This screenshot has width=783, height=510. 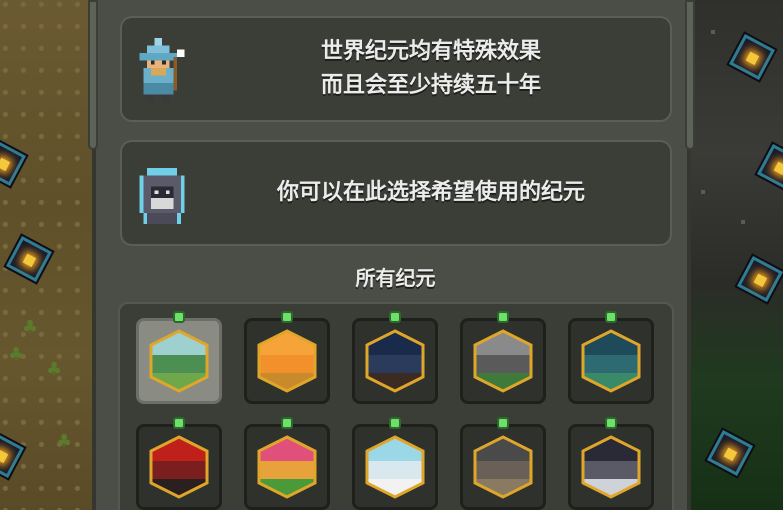 I want to click on dialog-text: 你可以在此选择希望使用的纪元, so click(x=431, y=193).